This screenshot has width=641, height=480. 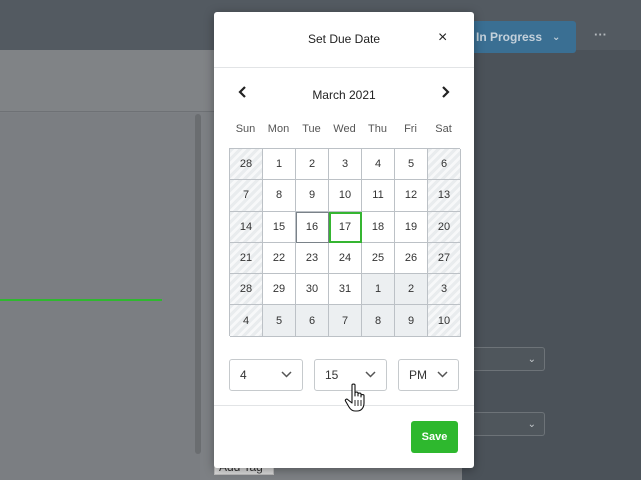 What do you see at coordinates (311, 129) in the screenshot?
I see `weekday-label: Tue` at bounding box center [311, 129].